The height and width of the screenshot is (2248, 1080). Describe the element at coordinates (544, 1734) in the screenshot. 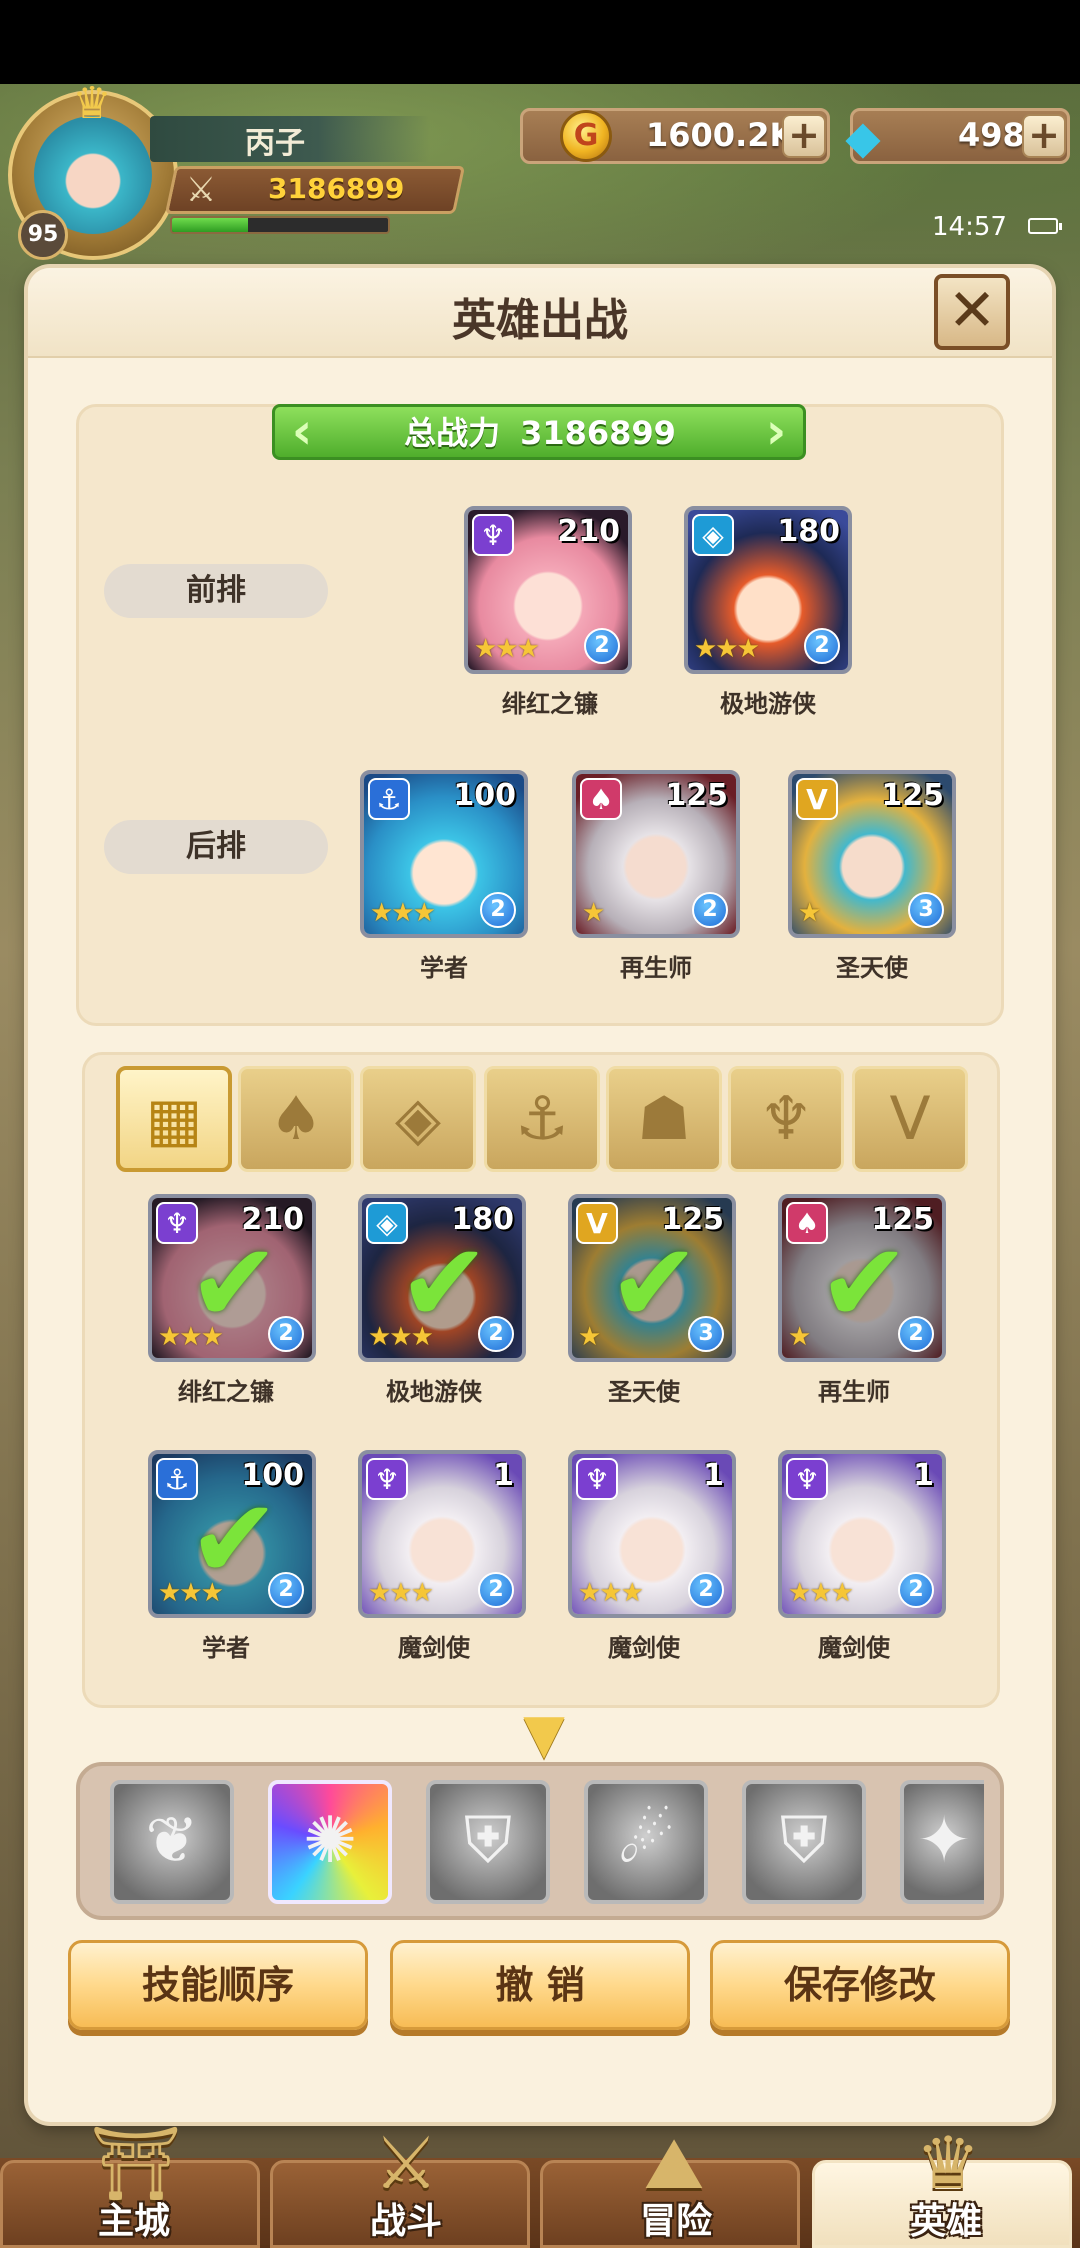

I see `expand-triangle-icon: ▼` at that location.